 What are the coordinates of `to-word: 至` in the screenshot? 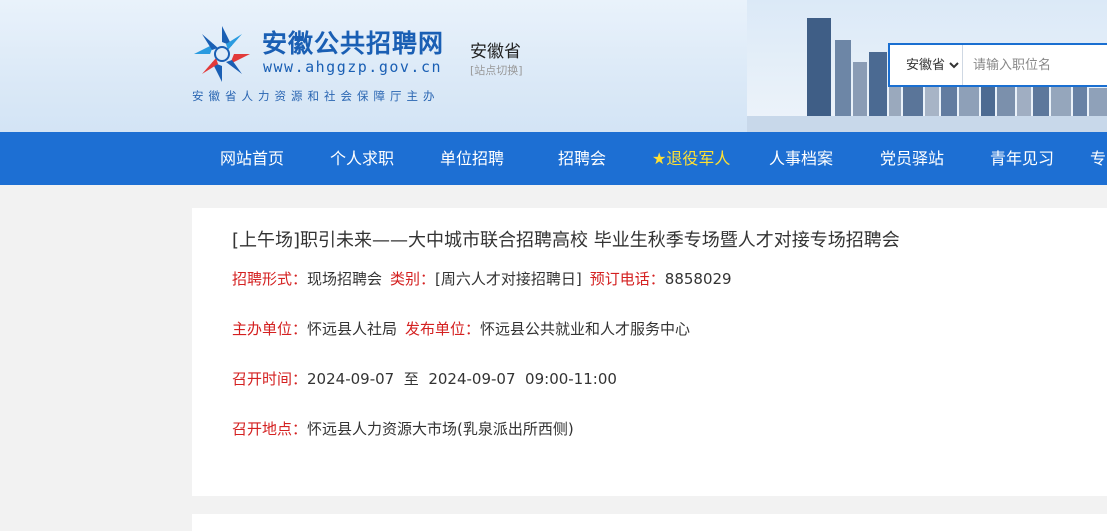 It's located at (411, 379).